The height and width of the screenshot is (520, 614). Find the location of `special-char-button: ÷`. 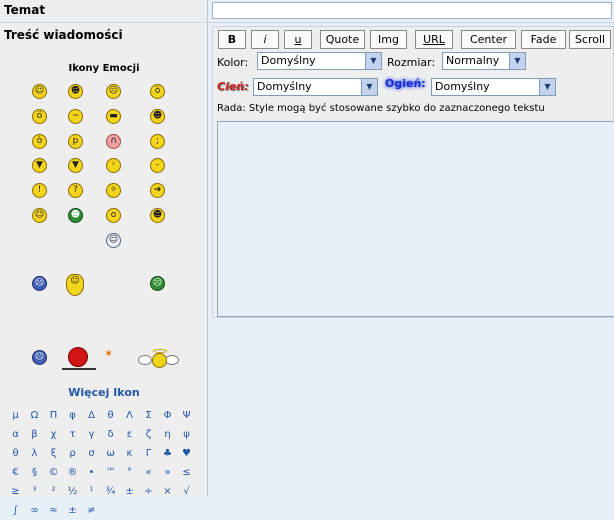

special-char-button: ÷ is located at coordinates (148, 491).